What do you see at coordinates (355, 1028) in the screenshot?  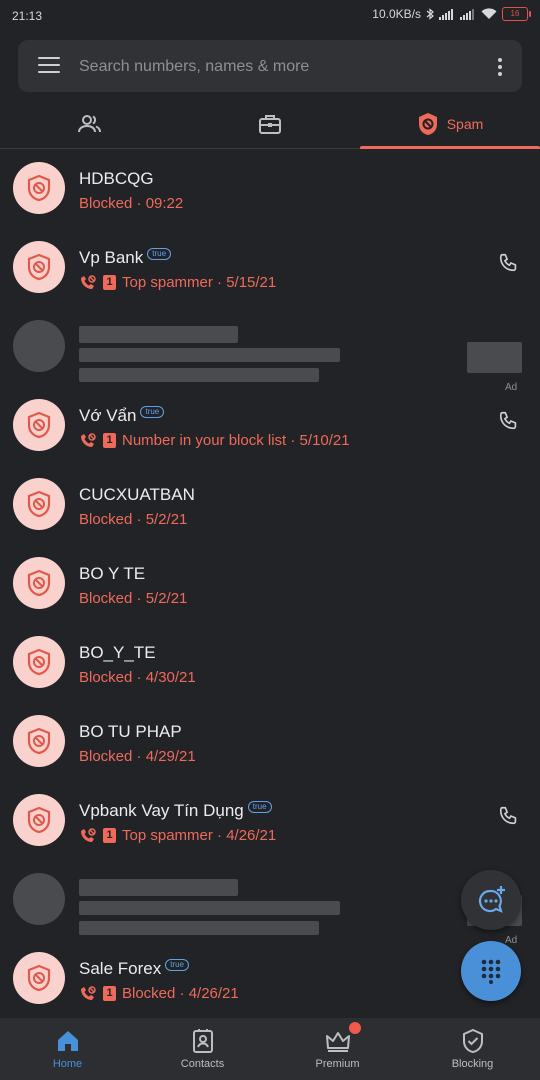 I see `notification-dot` at bounding box center [355, 1028].